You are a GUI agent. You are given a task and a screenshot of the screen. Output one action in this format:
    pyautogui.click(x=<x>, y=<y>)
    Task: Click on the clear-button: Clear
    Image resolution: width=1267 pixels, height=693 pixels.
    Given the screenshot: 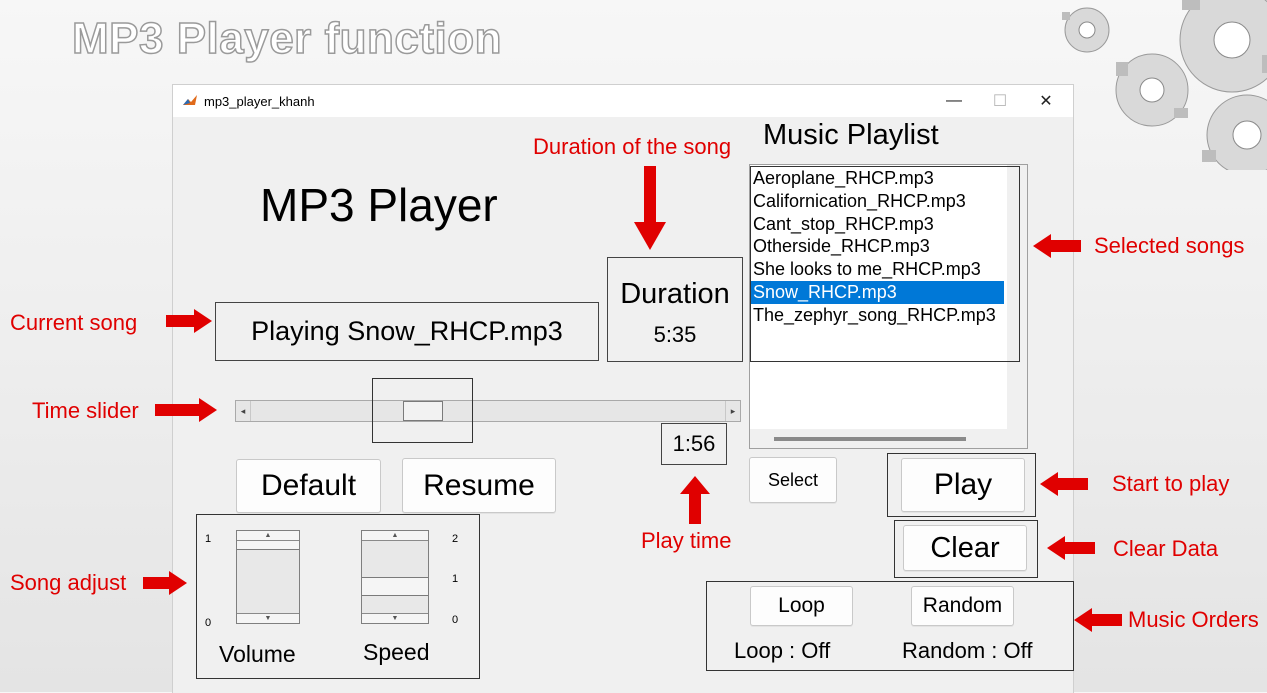 What is the action you would take?
    pyautogui.click(x=965, y=548)
    